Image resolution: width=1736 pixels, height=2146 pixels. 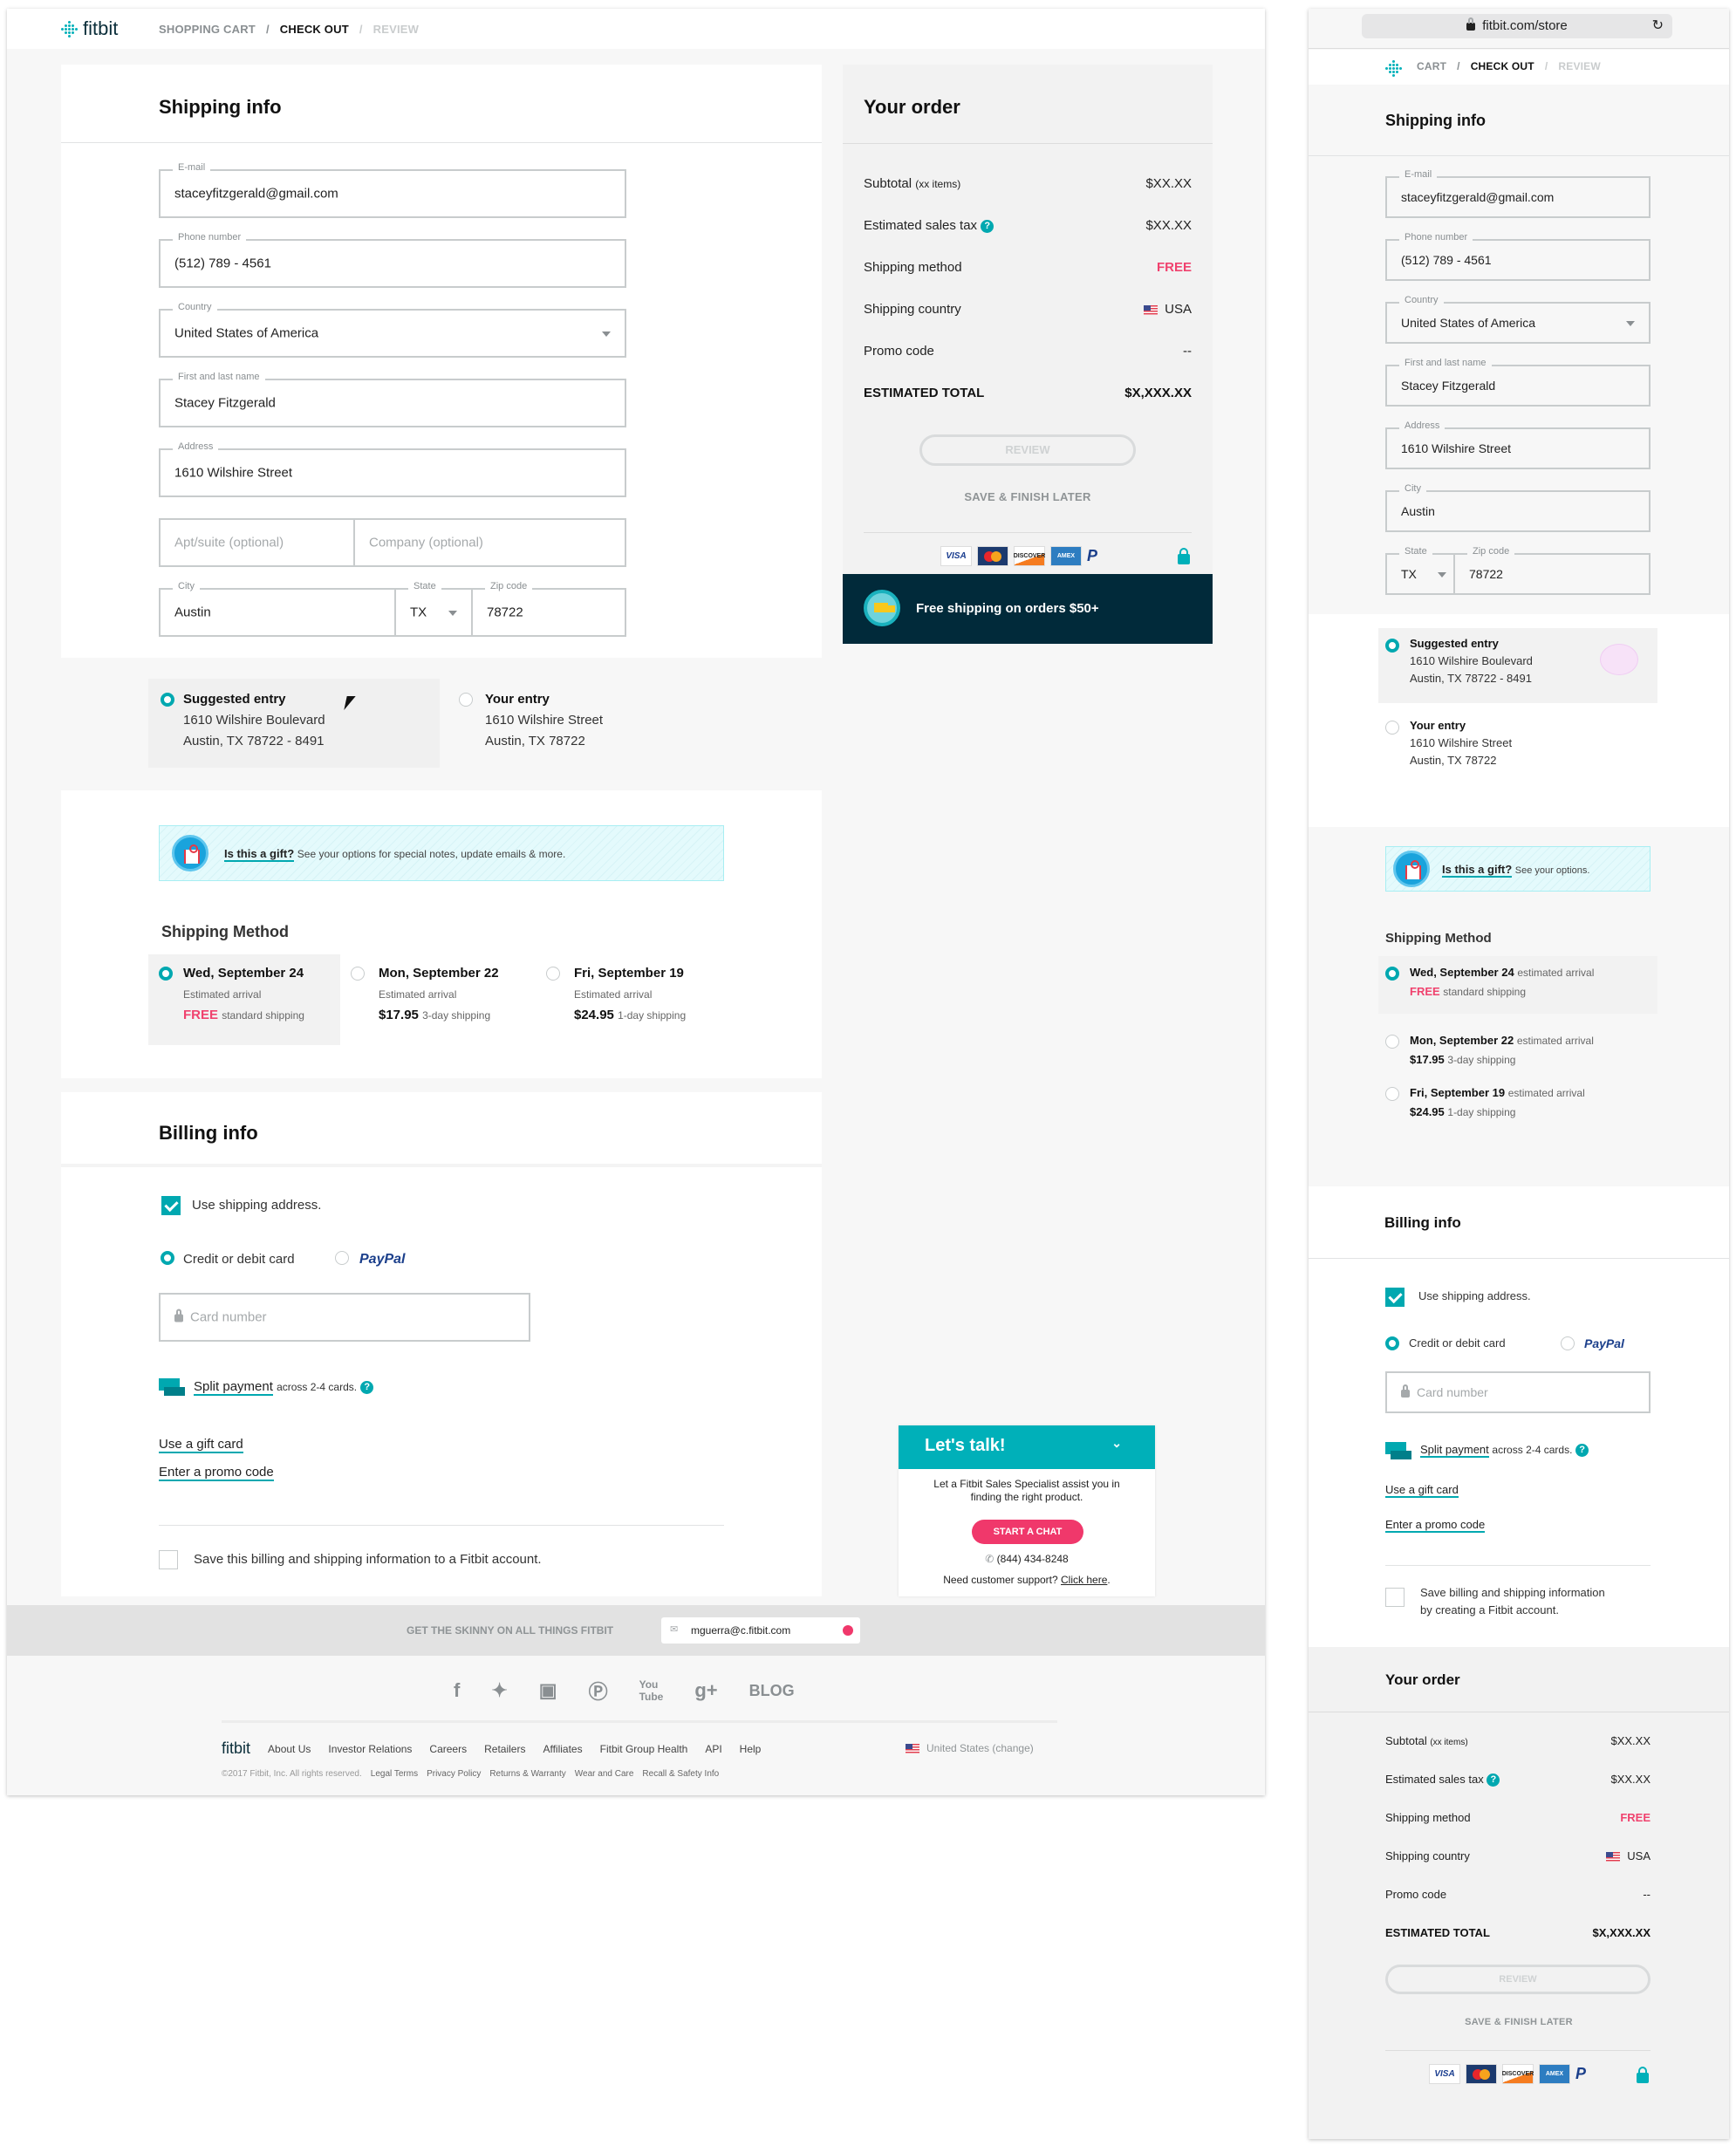 I want to click on footer-link: About Us, so click(x=289, y=1749).